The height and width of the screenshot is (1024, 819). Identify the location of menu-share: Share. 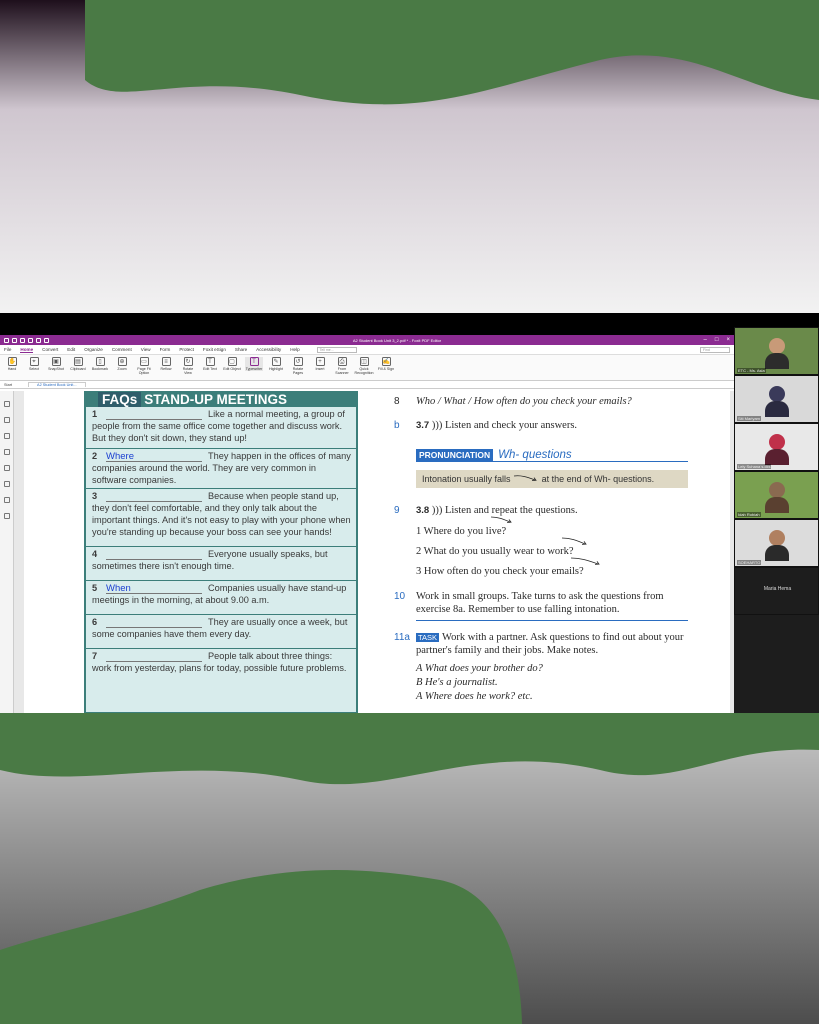
(241, 349).